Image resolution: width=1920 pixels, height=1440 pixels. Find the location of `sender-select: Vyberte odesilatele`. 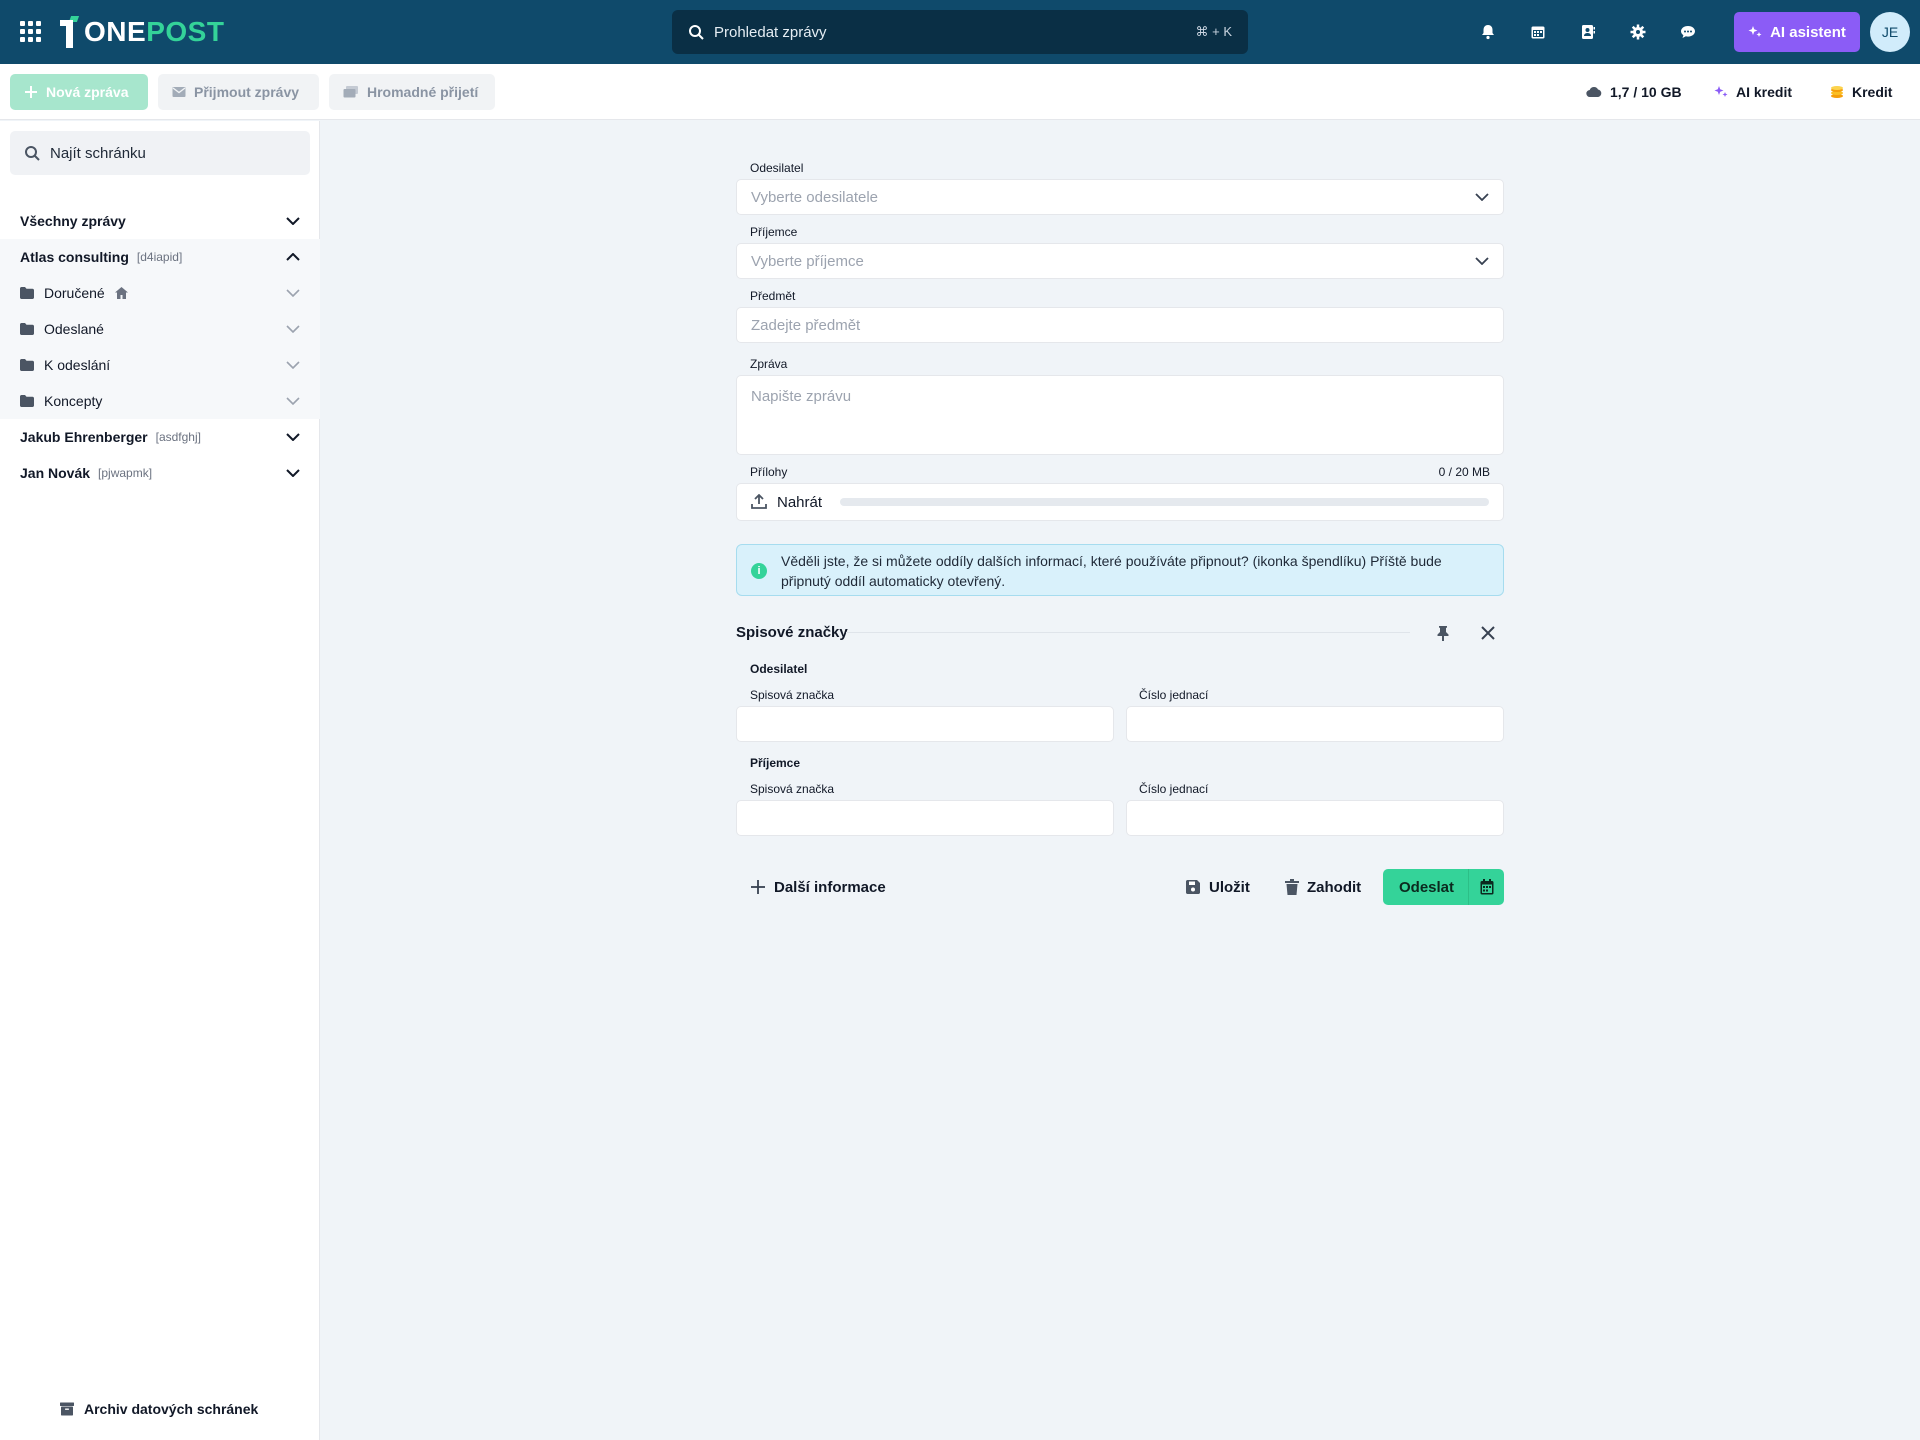

sender-select: Vyberte odesilatele is located at coordinates (1120, 197).